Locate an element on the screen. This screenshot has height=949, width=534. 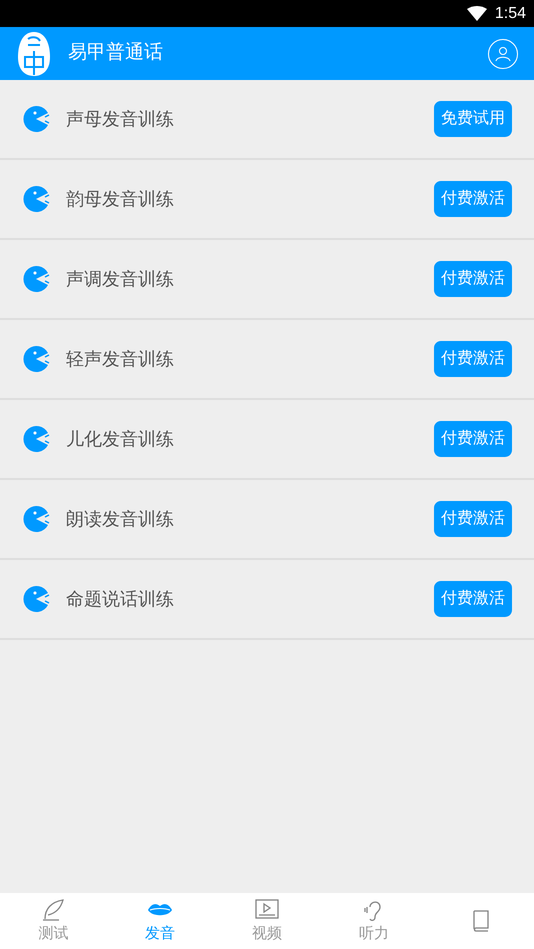
nav-tab: 测试 is located at coordinates (53, 921).